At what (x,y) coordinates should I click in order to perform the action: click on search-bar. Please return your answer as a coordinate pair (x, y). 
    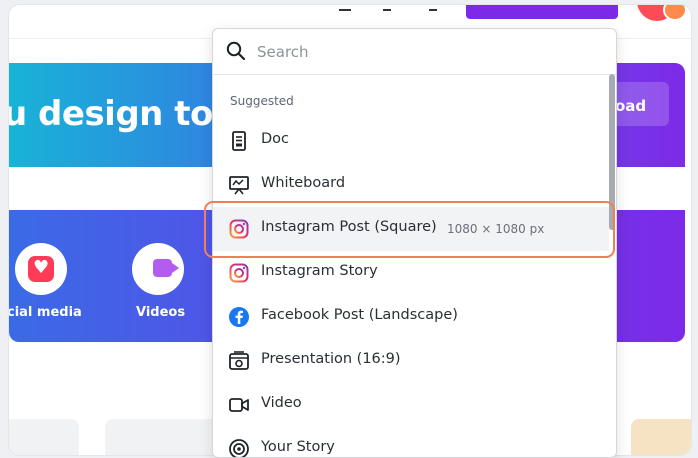
    Looking at the image, I should click on (414, 52).